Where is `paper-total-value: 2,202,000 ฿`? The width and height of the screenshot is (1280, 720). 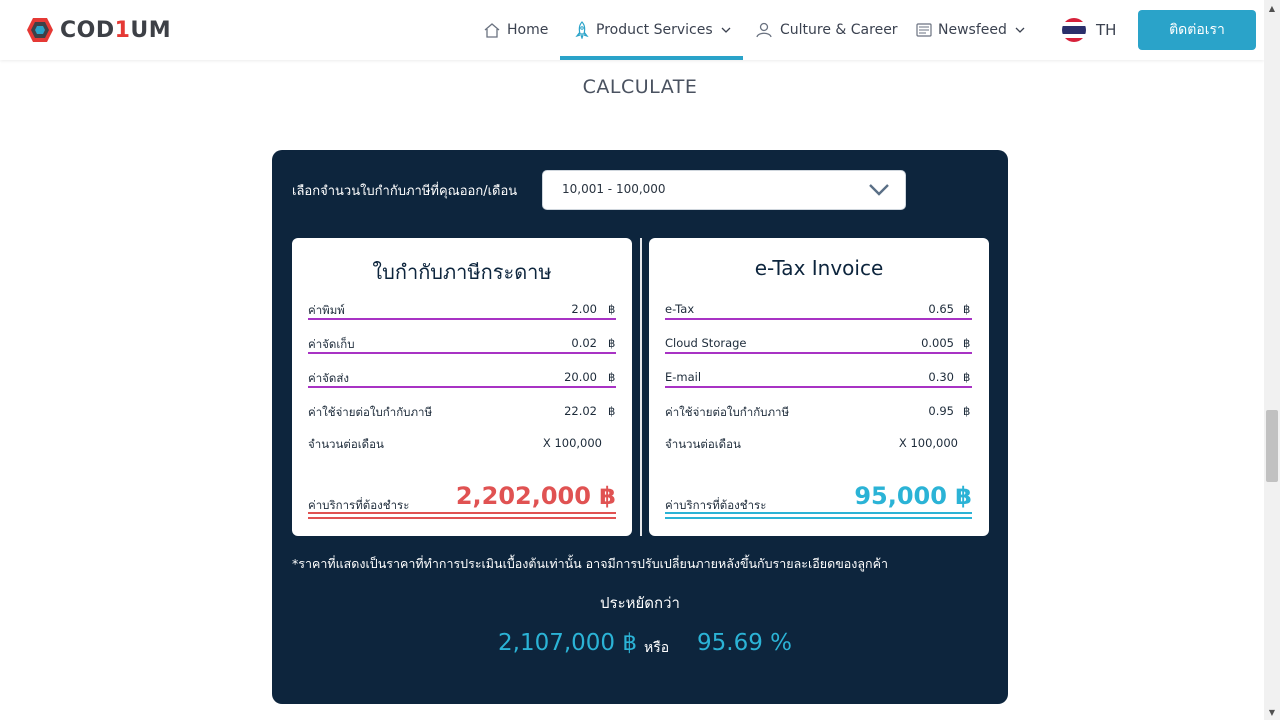
paper-total-value: 2,202,000 ฿ is located at coordinates (535, 496).